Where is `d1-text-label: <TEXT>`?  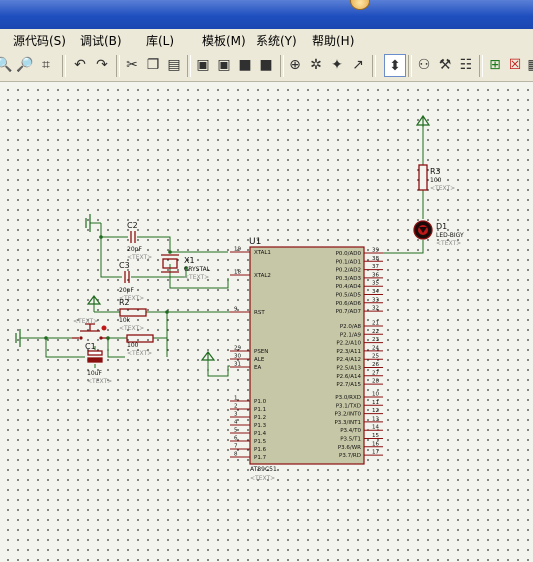 d1-text-label: <TEXT> is located at coordinates (448, 243).